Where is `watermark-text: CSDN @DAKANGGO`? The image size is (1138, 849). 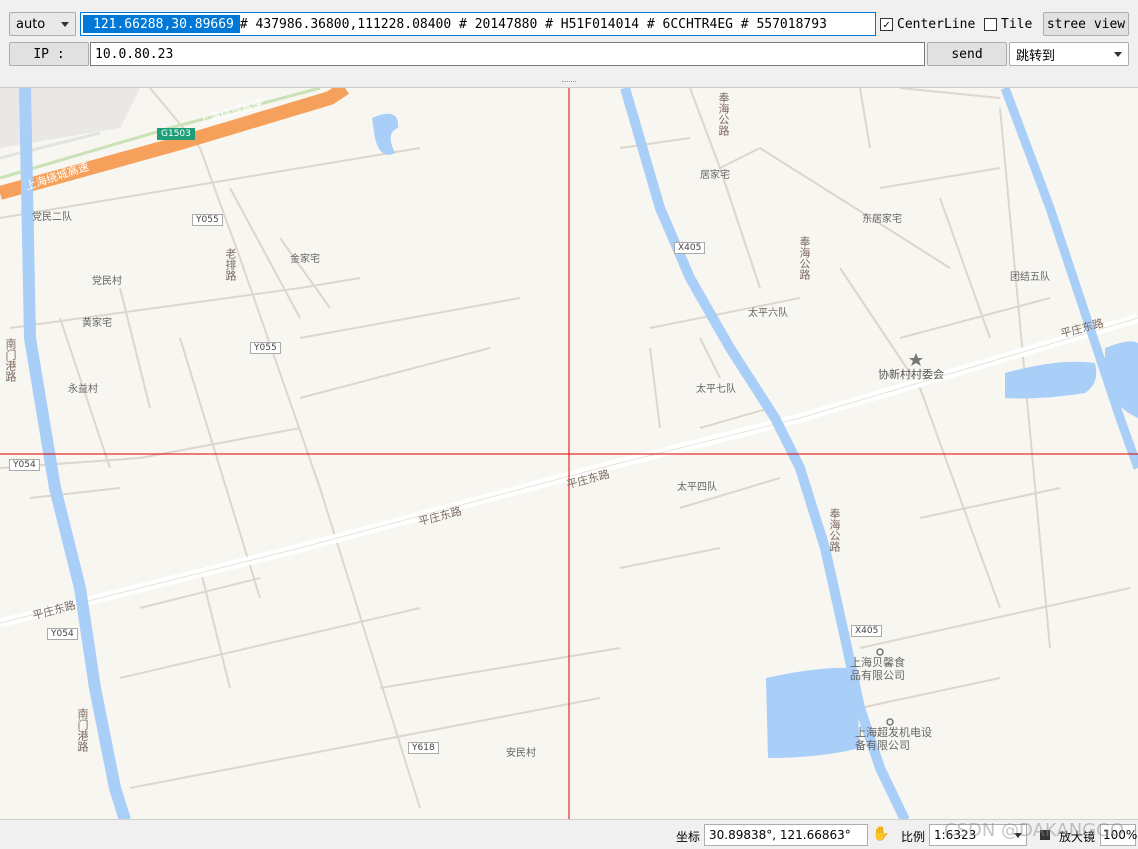 watermark-text: CSDN @DAKANGGO is located at coordinates (1034, 830).